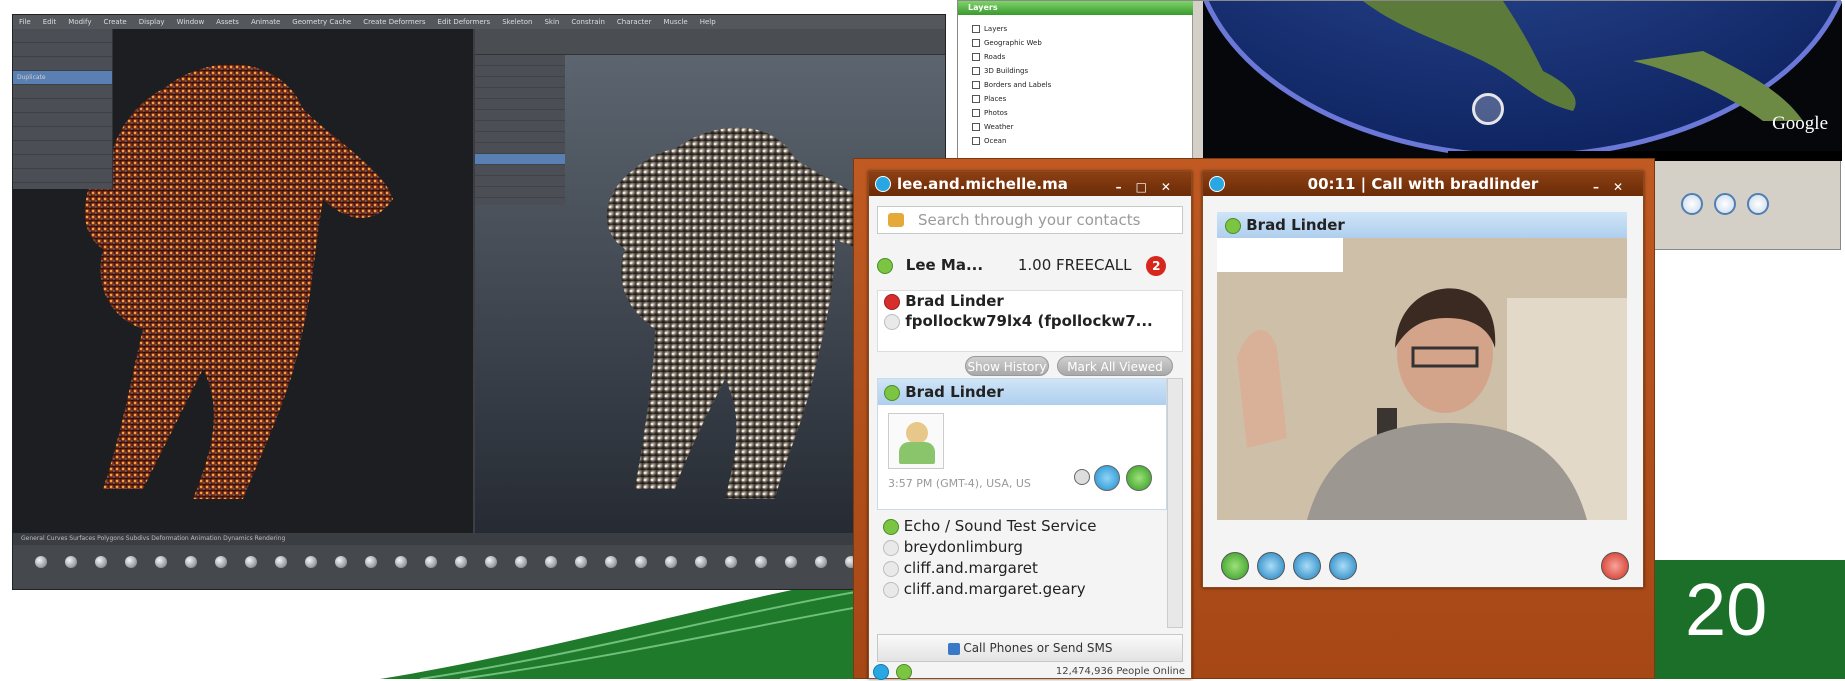 The image size is (1845, 681). I want to click on layer-item: Ocean, so click(989, 141).